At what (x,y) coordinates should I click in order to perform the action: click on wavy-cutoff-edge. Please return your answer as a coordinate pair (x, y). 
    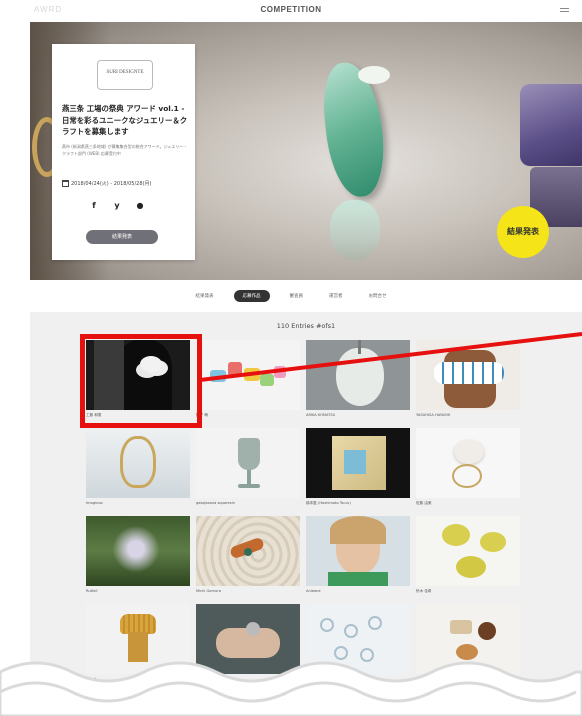
    Looking at the image, I should click on (291, 688).